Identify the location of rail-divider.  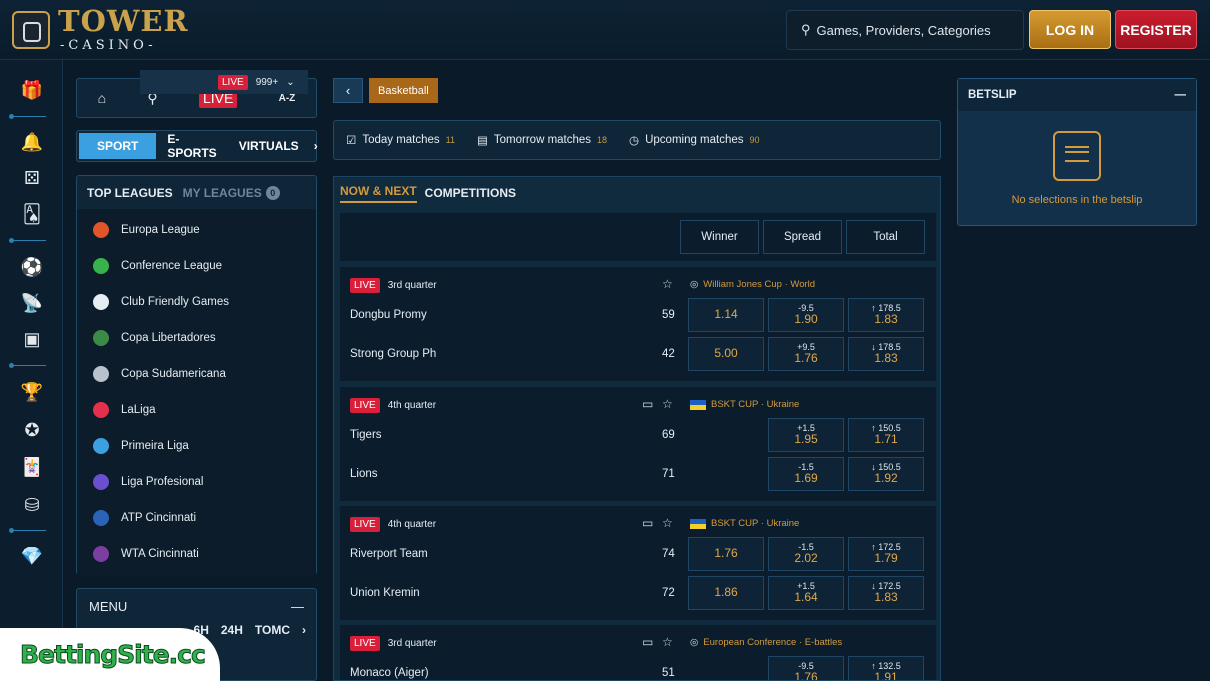
(27, 240).